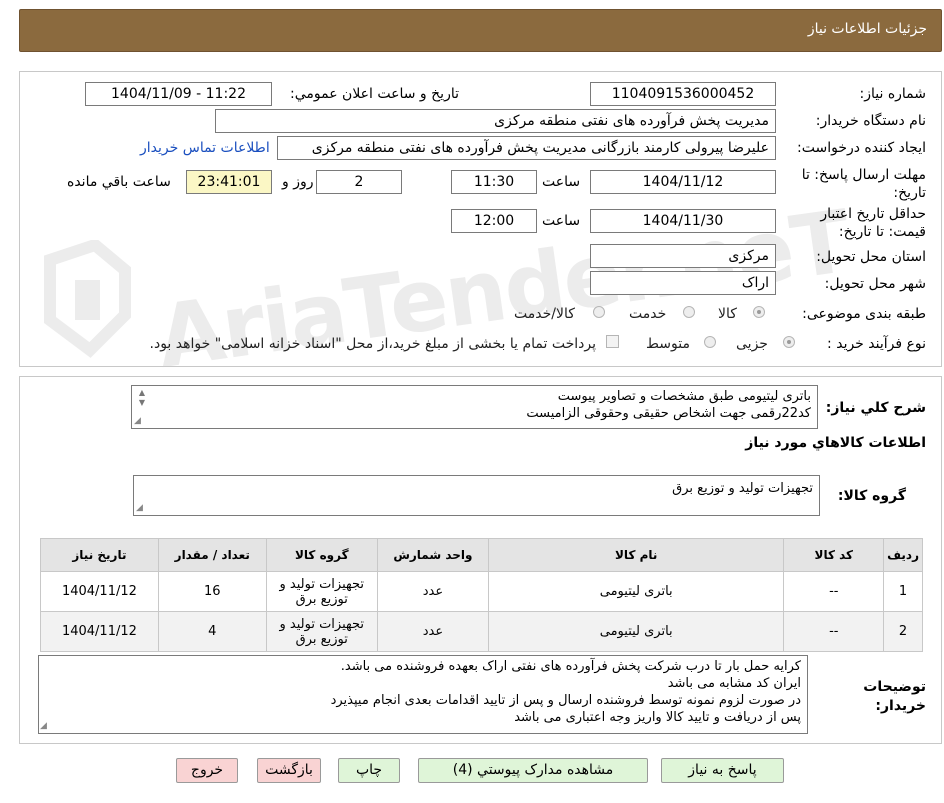 The image size is (944, 803). Describe the element at coordinates (684, 396) in the screenshot. I see `summary-line-1: باتری لیتیومی طبق مشخصات و تصاویر پیوست` at that location.